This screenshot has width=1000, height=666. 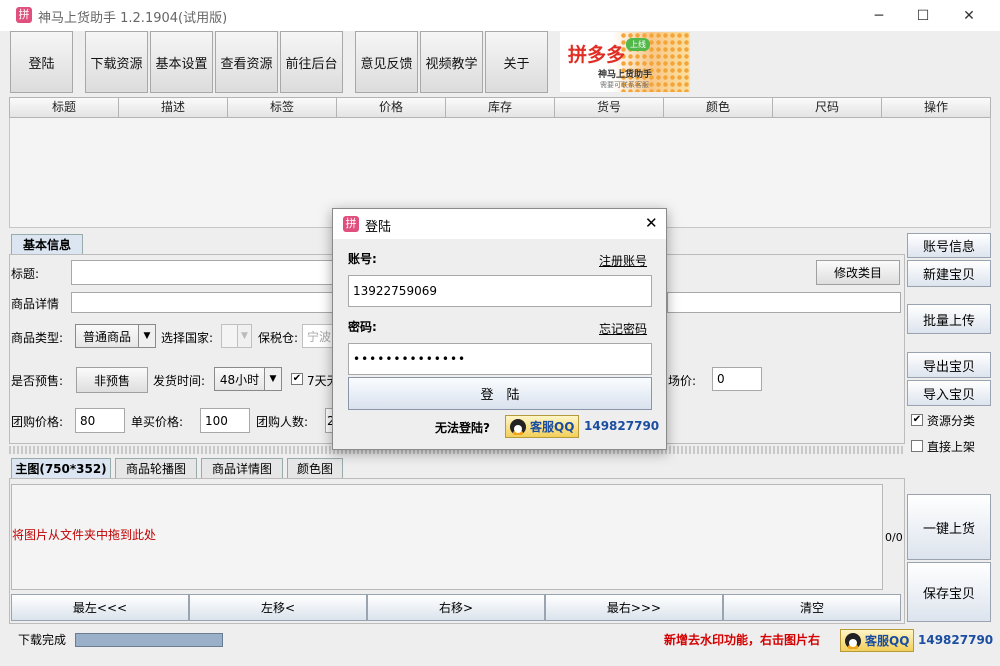 What do you see at coordinates (64, 107) in the screenshot?
I see `column-header-title: 标题` at bounding box center [64, 107].